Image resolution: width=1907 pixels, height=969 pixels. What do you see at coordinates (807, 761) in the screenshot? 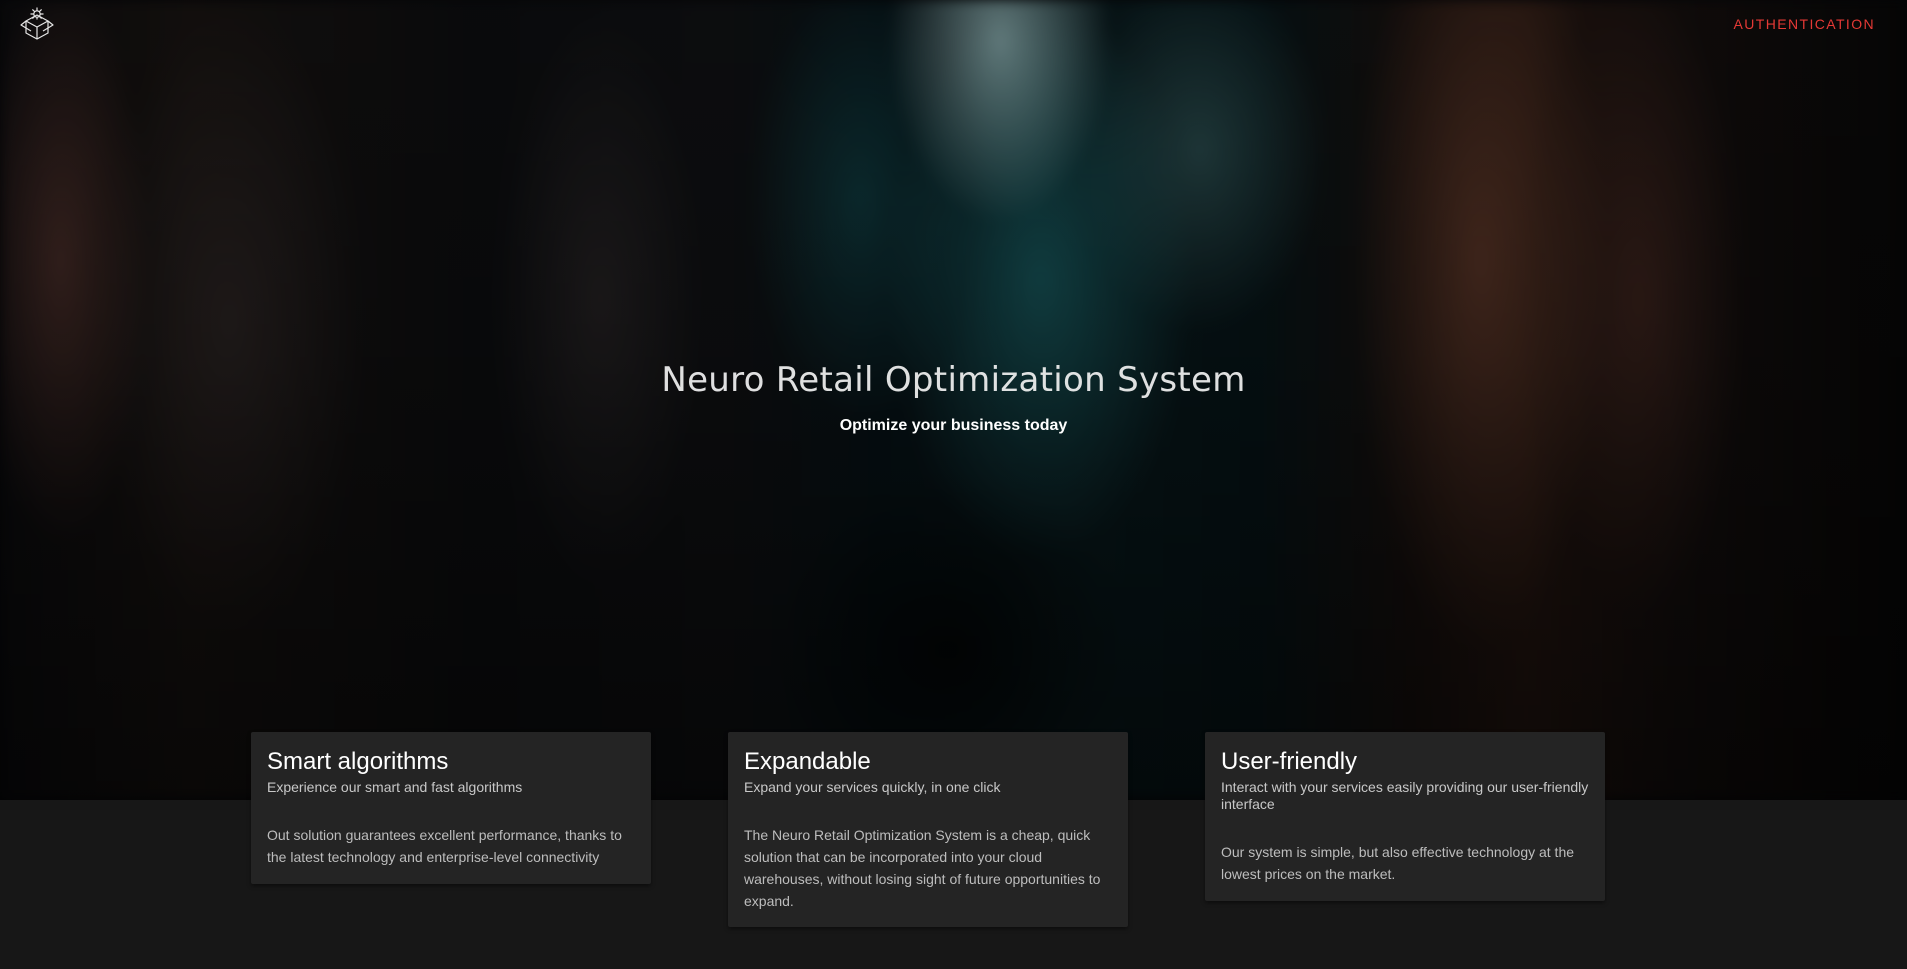
I see `card-title: Expandable` at bounding box center [807, 761].